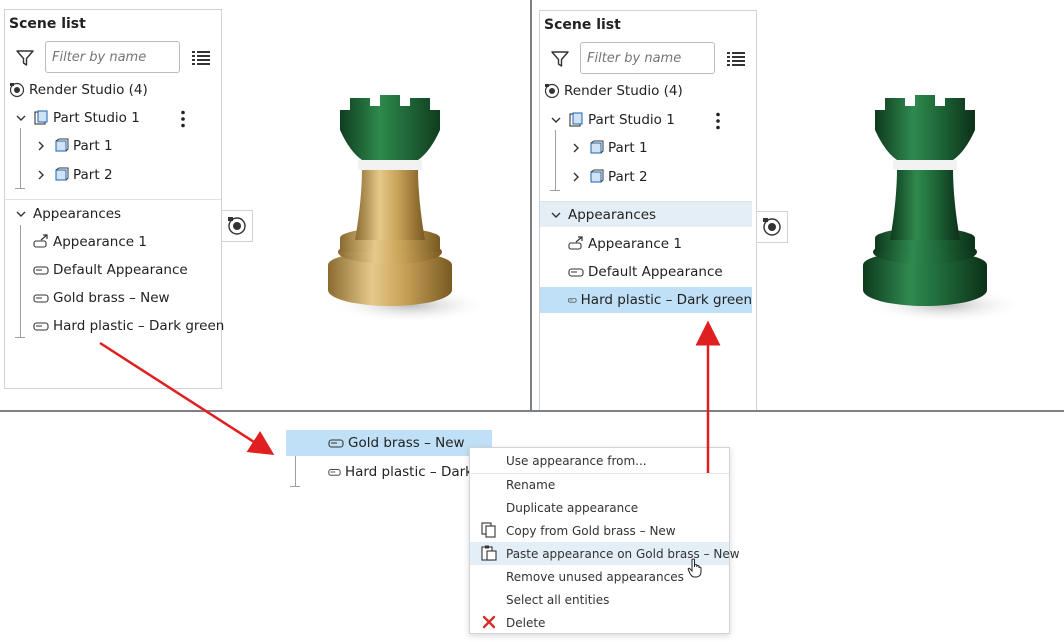 This screenshot has width=1064, height=642. What do you see at coordinates (410, 396) in the screenshot?
I see `annotation-arrows` at bounding box center [410, 396].